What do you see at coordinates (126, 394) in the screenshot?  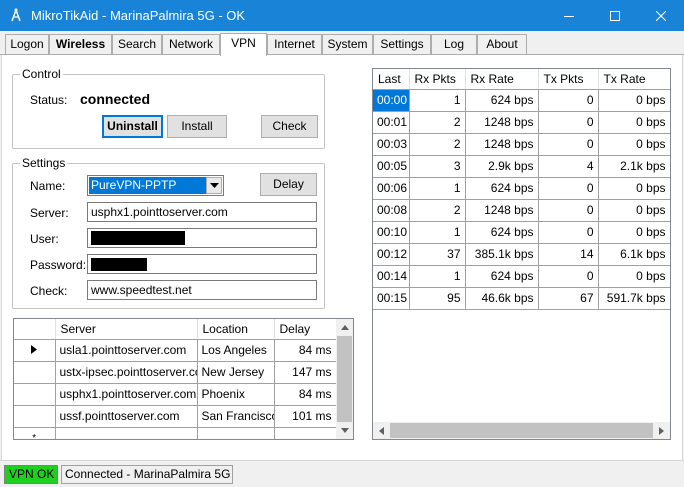 I see `server-cell: usphx1.pointtoserver.com` at bounding box center [126, 394].